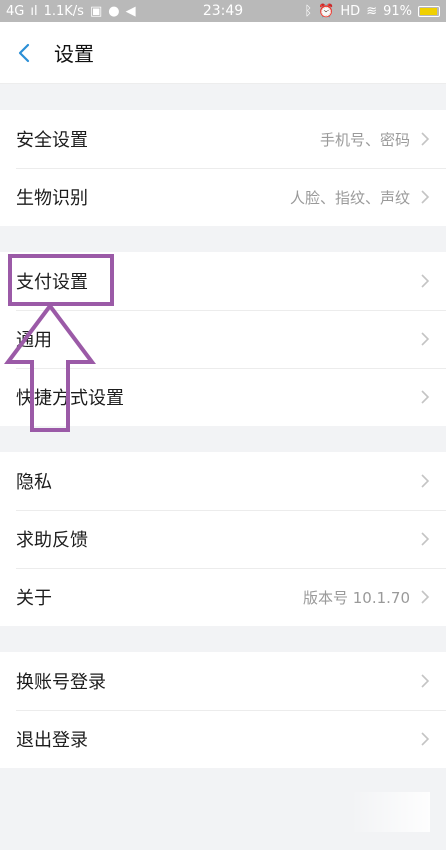 The height and width of the screenshot is (850, 446). Describe the element at coordinates (223, 139) in the screenshot. I see `row-security-settings: 安全设置 手机号、密码` at that location.